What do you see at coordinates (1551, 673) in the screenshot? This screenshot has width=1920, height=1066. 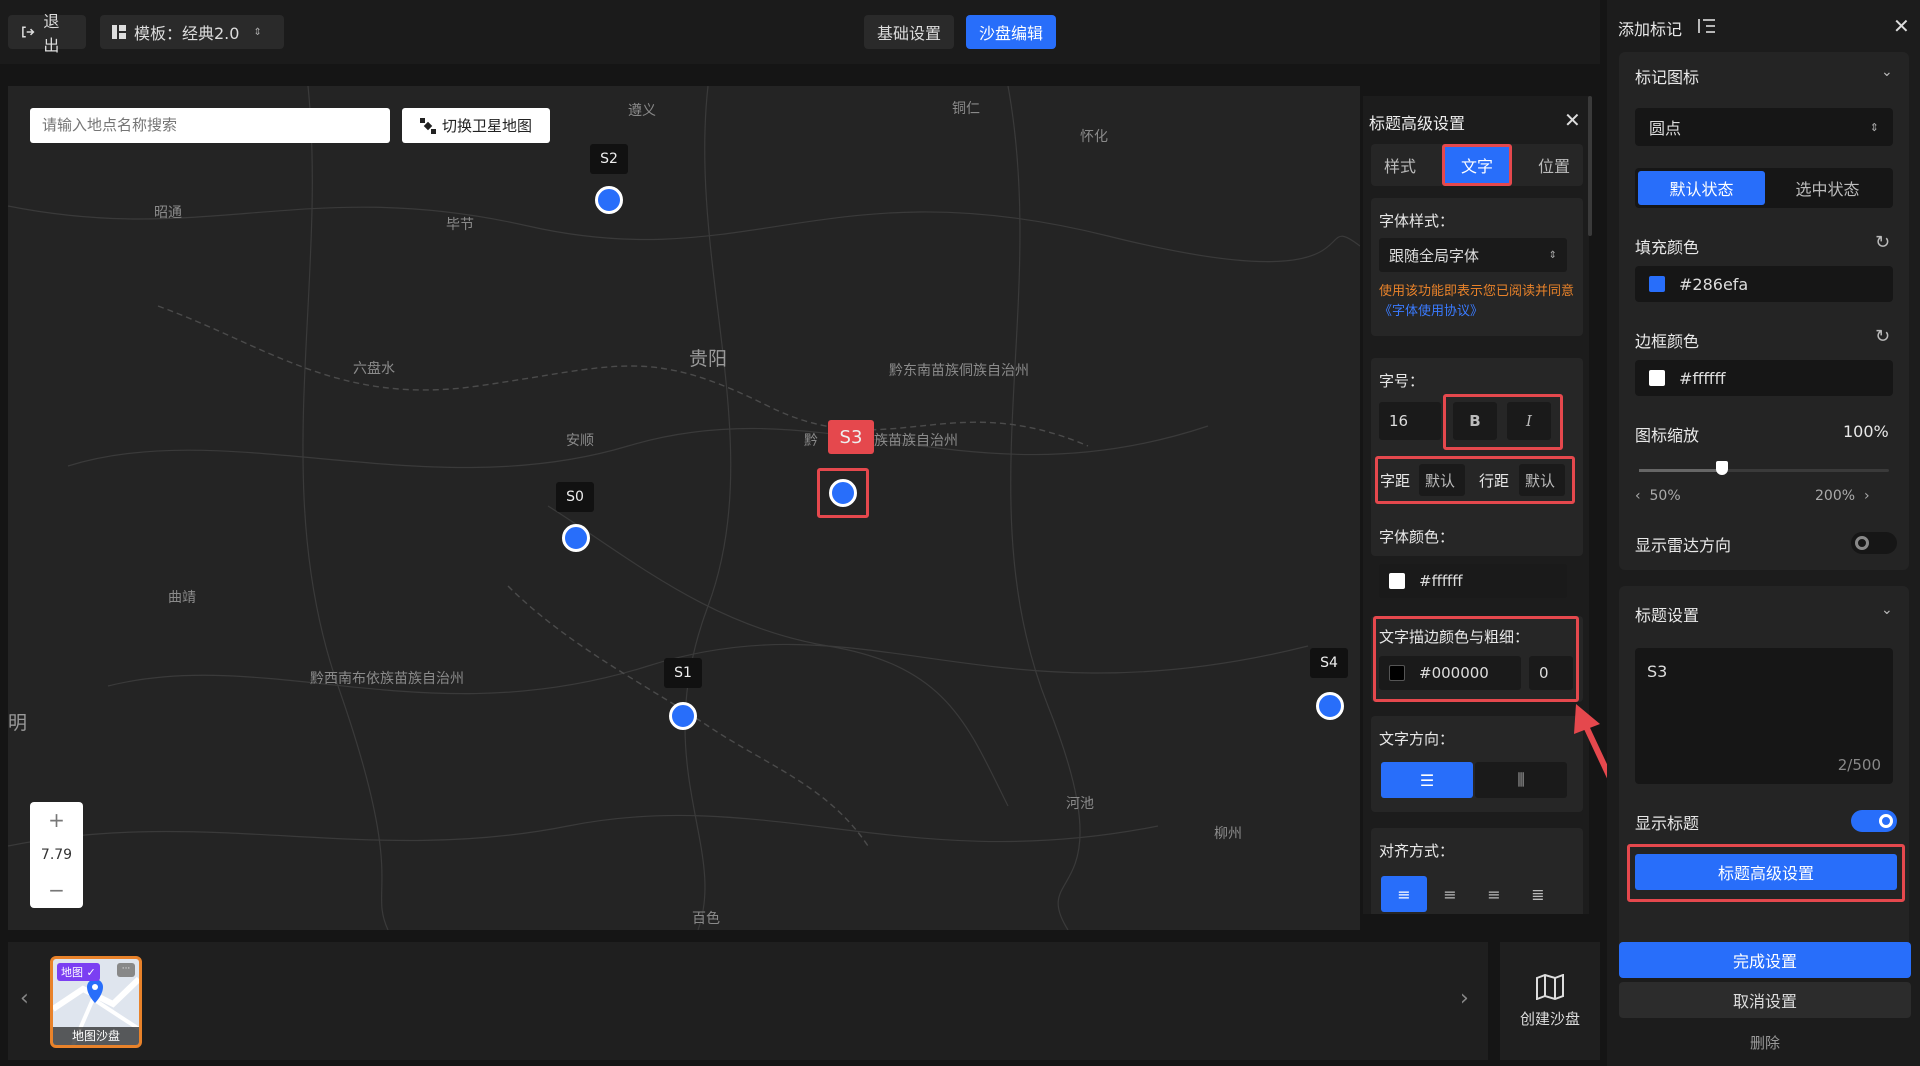 I see `stroke-width-input: 0` at bounding box center [1551, 673].